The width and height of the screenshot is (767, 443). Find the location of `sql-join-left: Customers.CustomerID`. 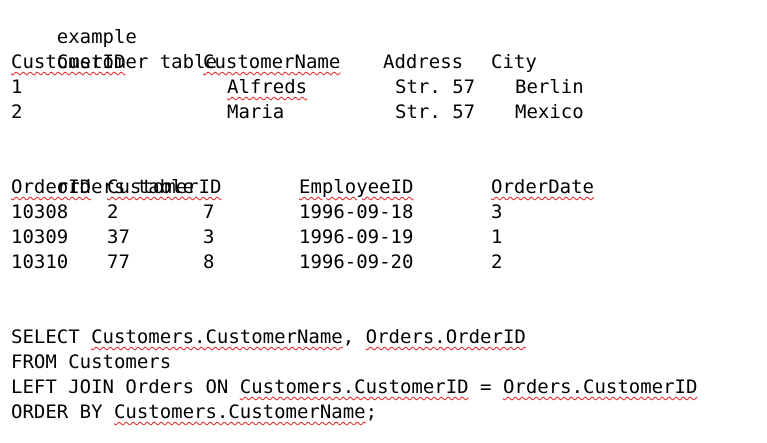

sql-join-left: Customers.CustomerID is located at coordinates (354, 387).